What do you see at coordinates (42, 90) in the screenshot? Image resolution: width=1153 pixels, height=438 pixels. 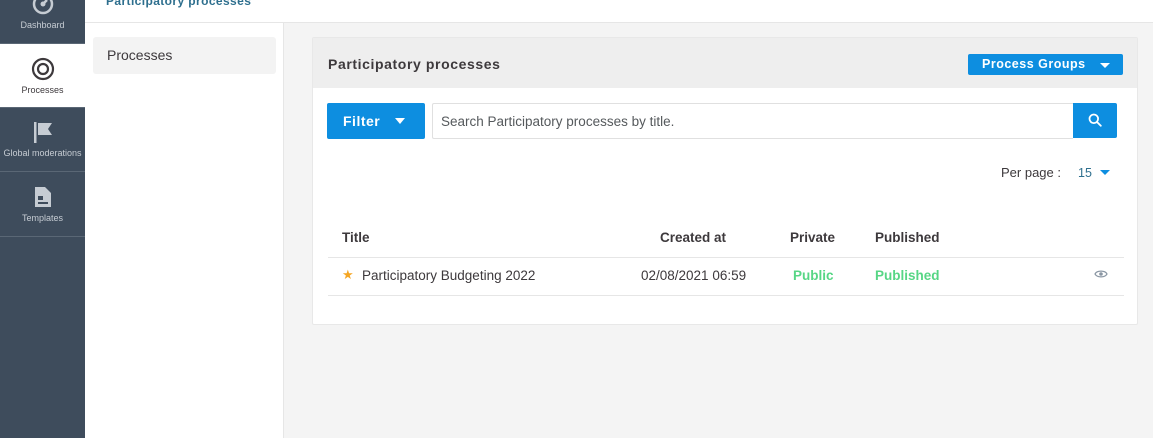 I see `nav-label-processes: Processes` at bounding box center [42, 90].